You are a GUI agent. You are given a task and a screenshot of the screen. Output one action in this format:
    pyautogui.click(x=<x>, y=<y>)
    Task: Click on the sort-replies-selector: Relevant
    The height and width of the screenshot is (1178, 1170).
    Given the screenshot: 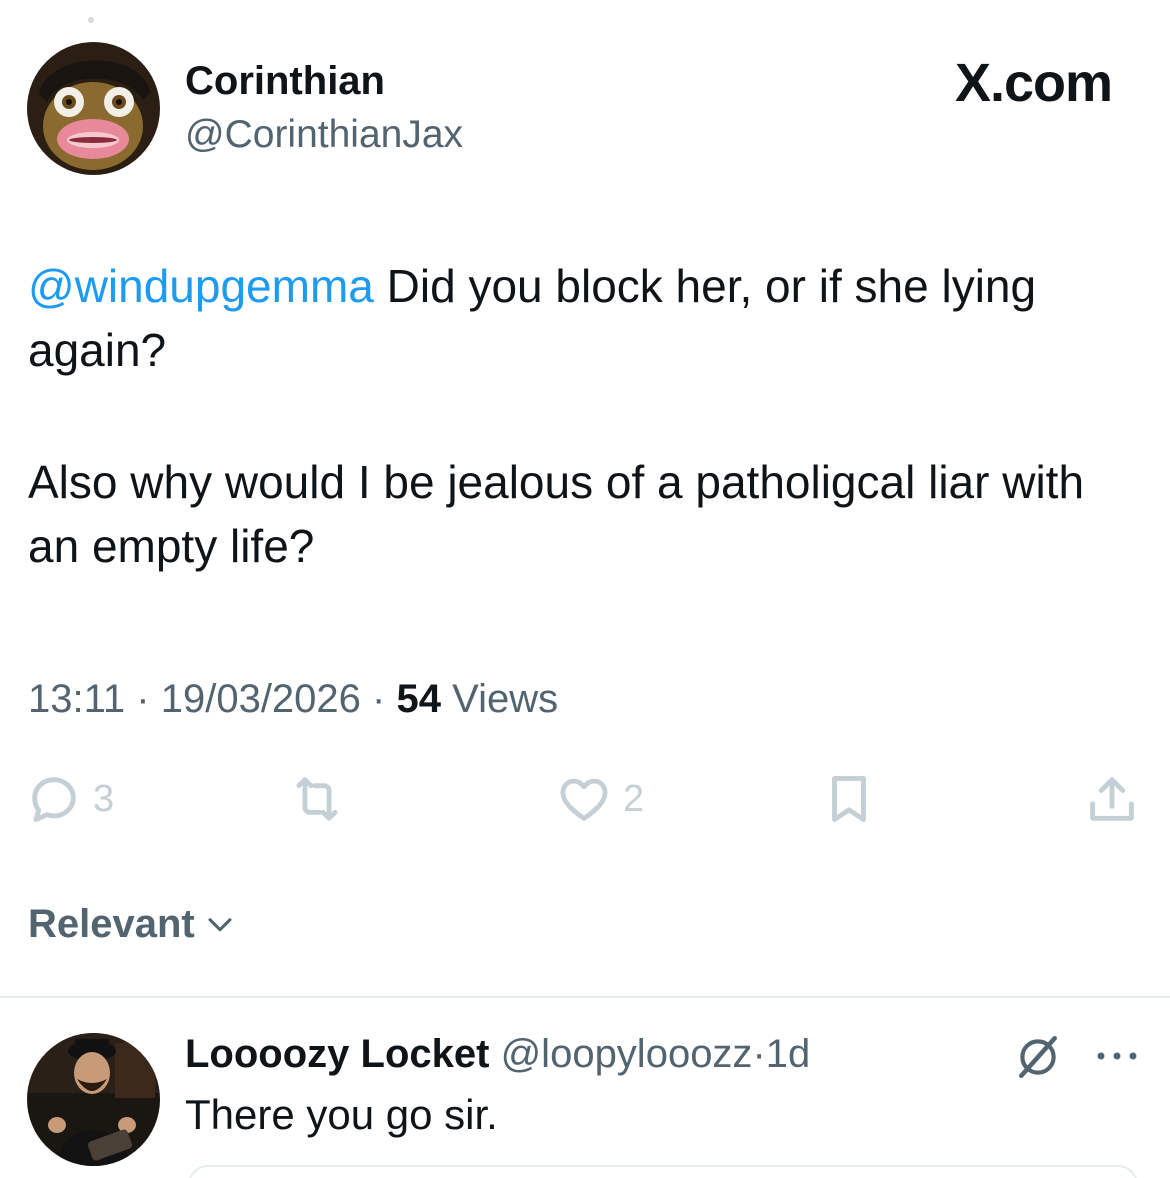 What is the action you would take?
    pyautogui.click(x=132, y=924)
    